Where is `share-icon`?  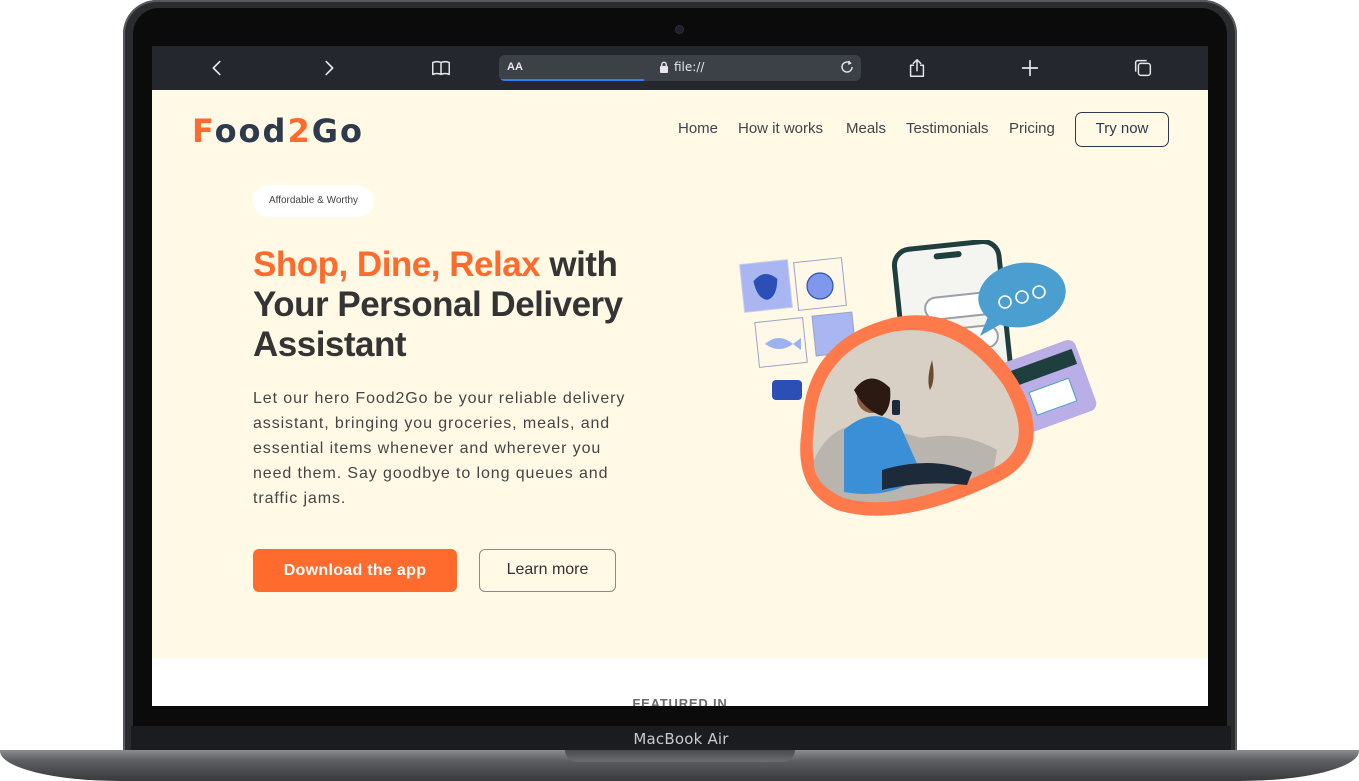 share-icon is located at coordinates (917, 68).